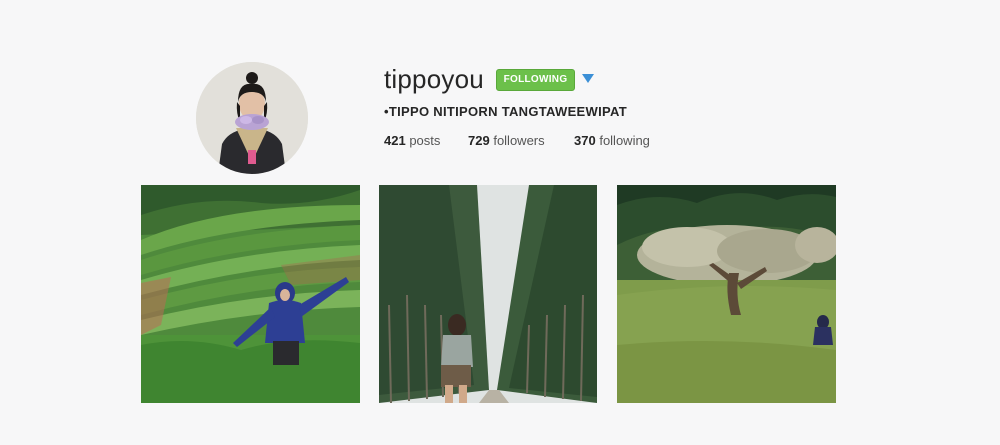 This screenshot has height=445, width=1000. I want to click on profile-avatar, so click(252, 118).